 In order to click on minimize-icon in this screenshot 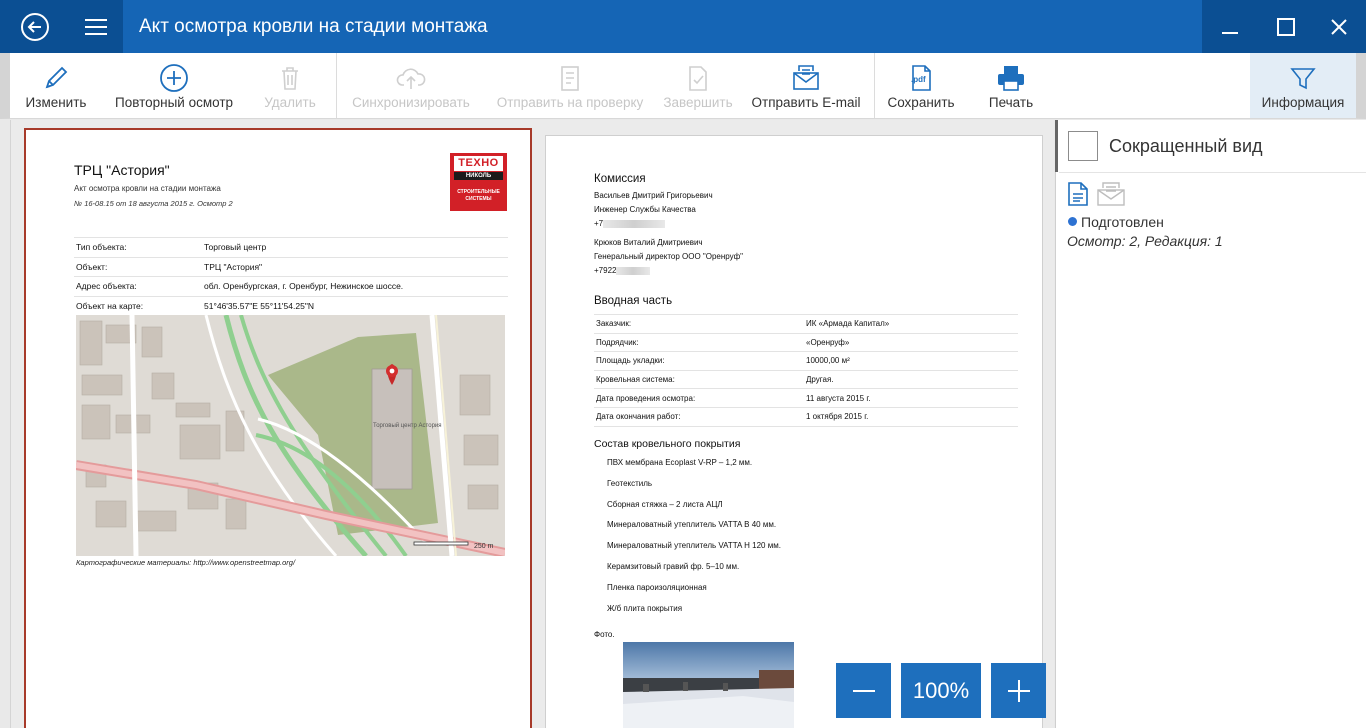, I will do `click(1230, 32)`.